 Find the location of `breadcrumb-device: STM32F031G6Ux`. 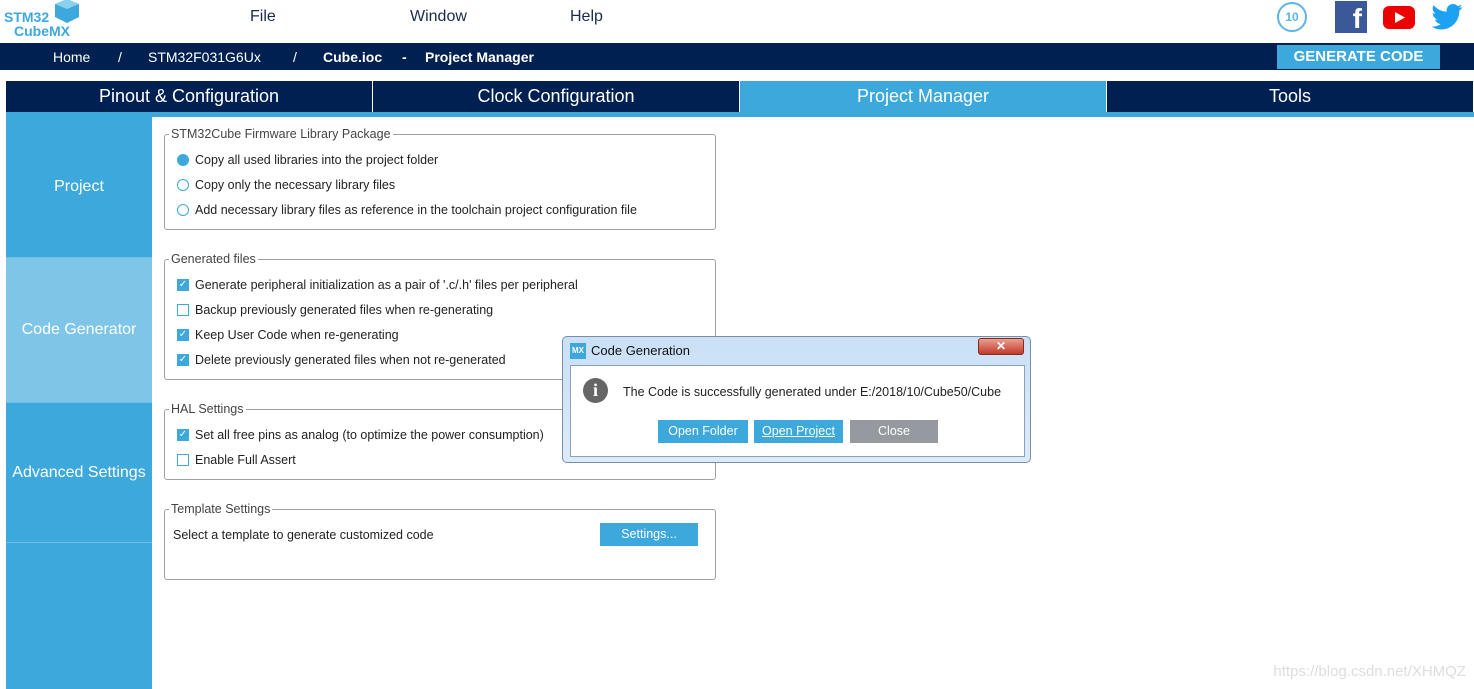

breadcrumb-device: STM32F031G6Ux is located at coordinates (204, 57).